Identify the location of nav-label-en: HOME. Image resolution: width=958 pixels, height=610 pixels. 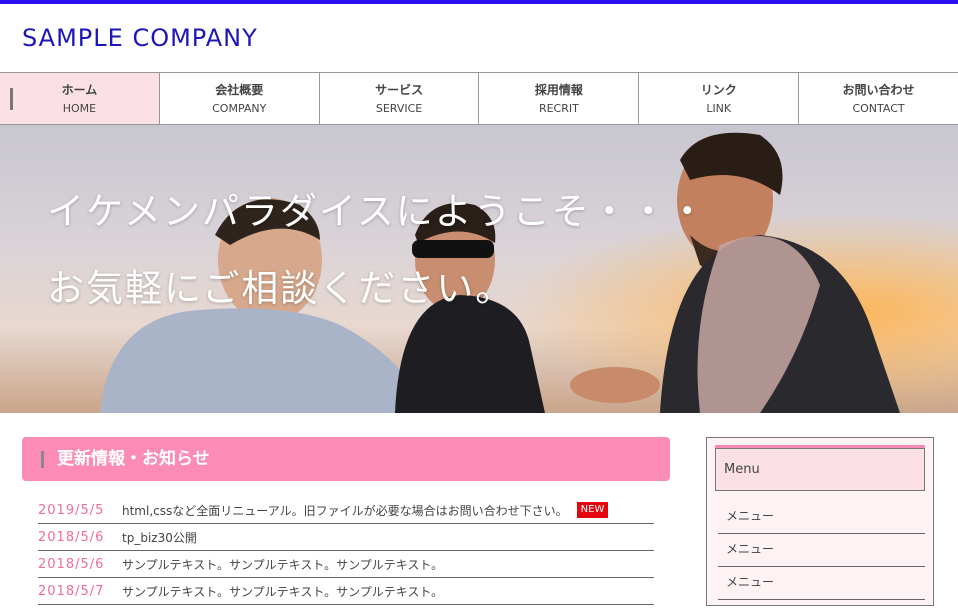
(79, 108).